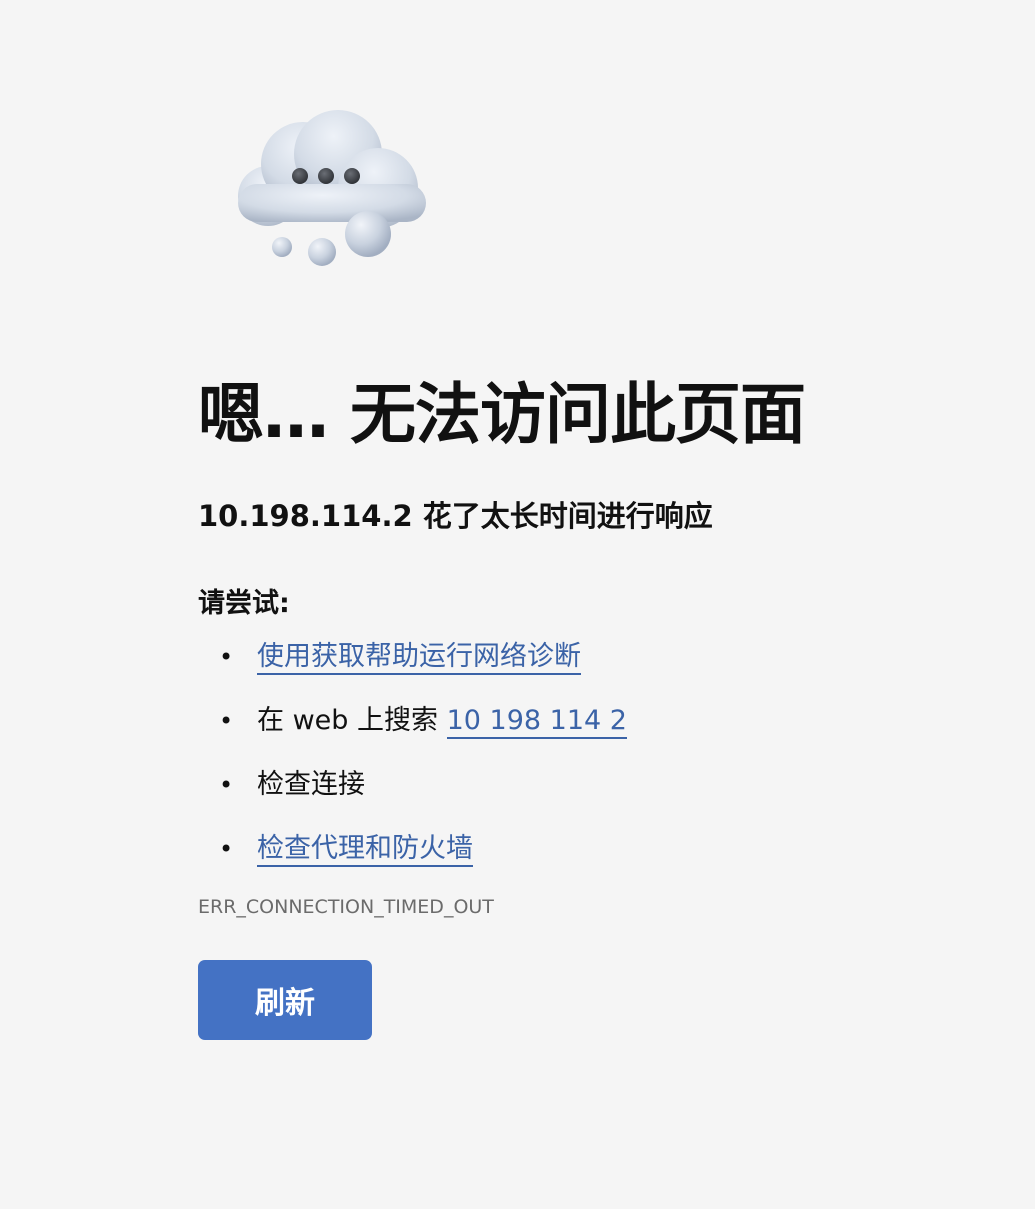 Image resolution: width=1035 pixels, height=1209 pixels. I want to click on droplet-medium, so click(322, 252).